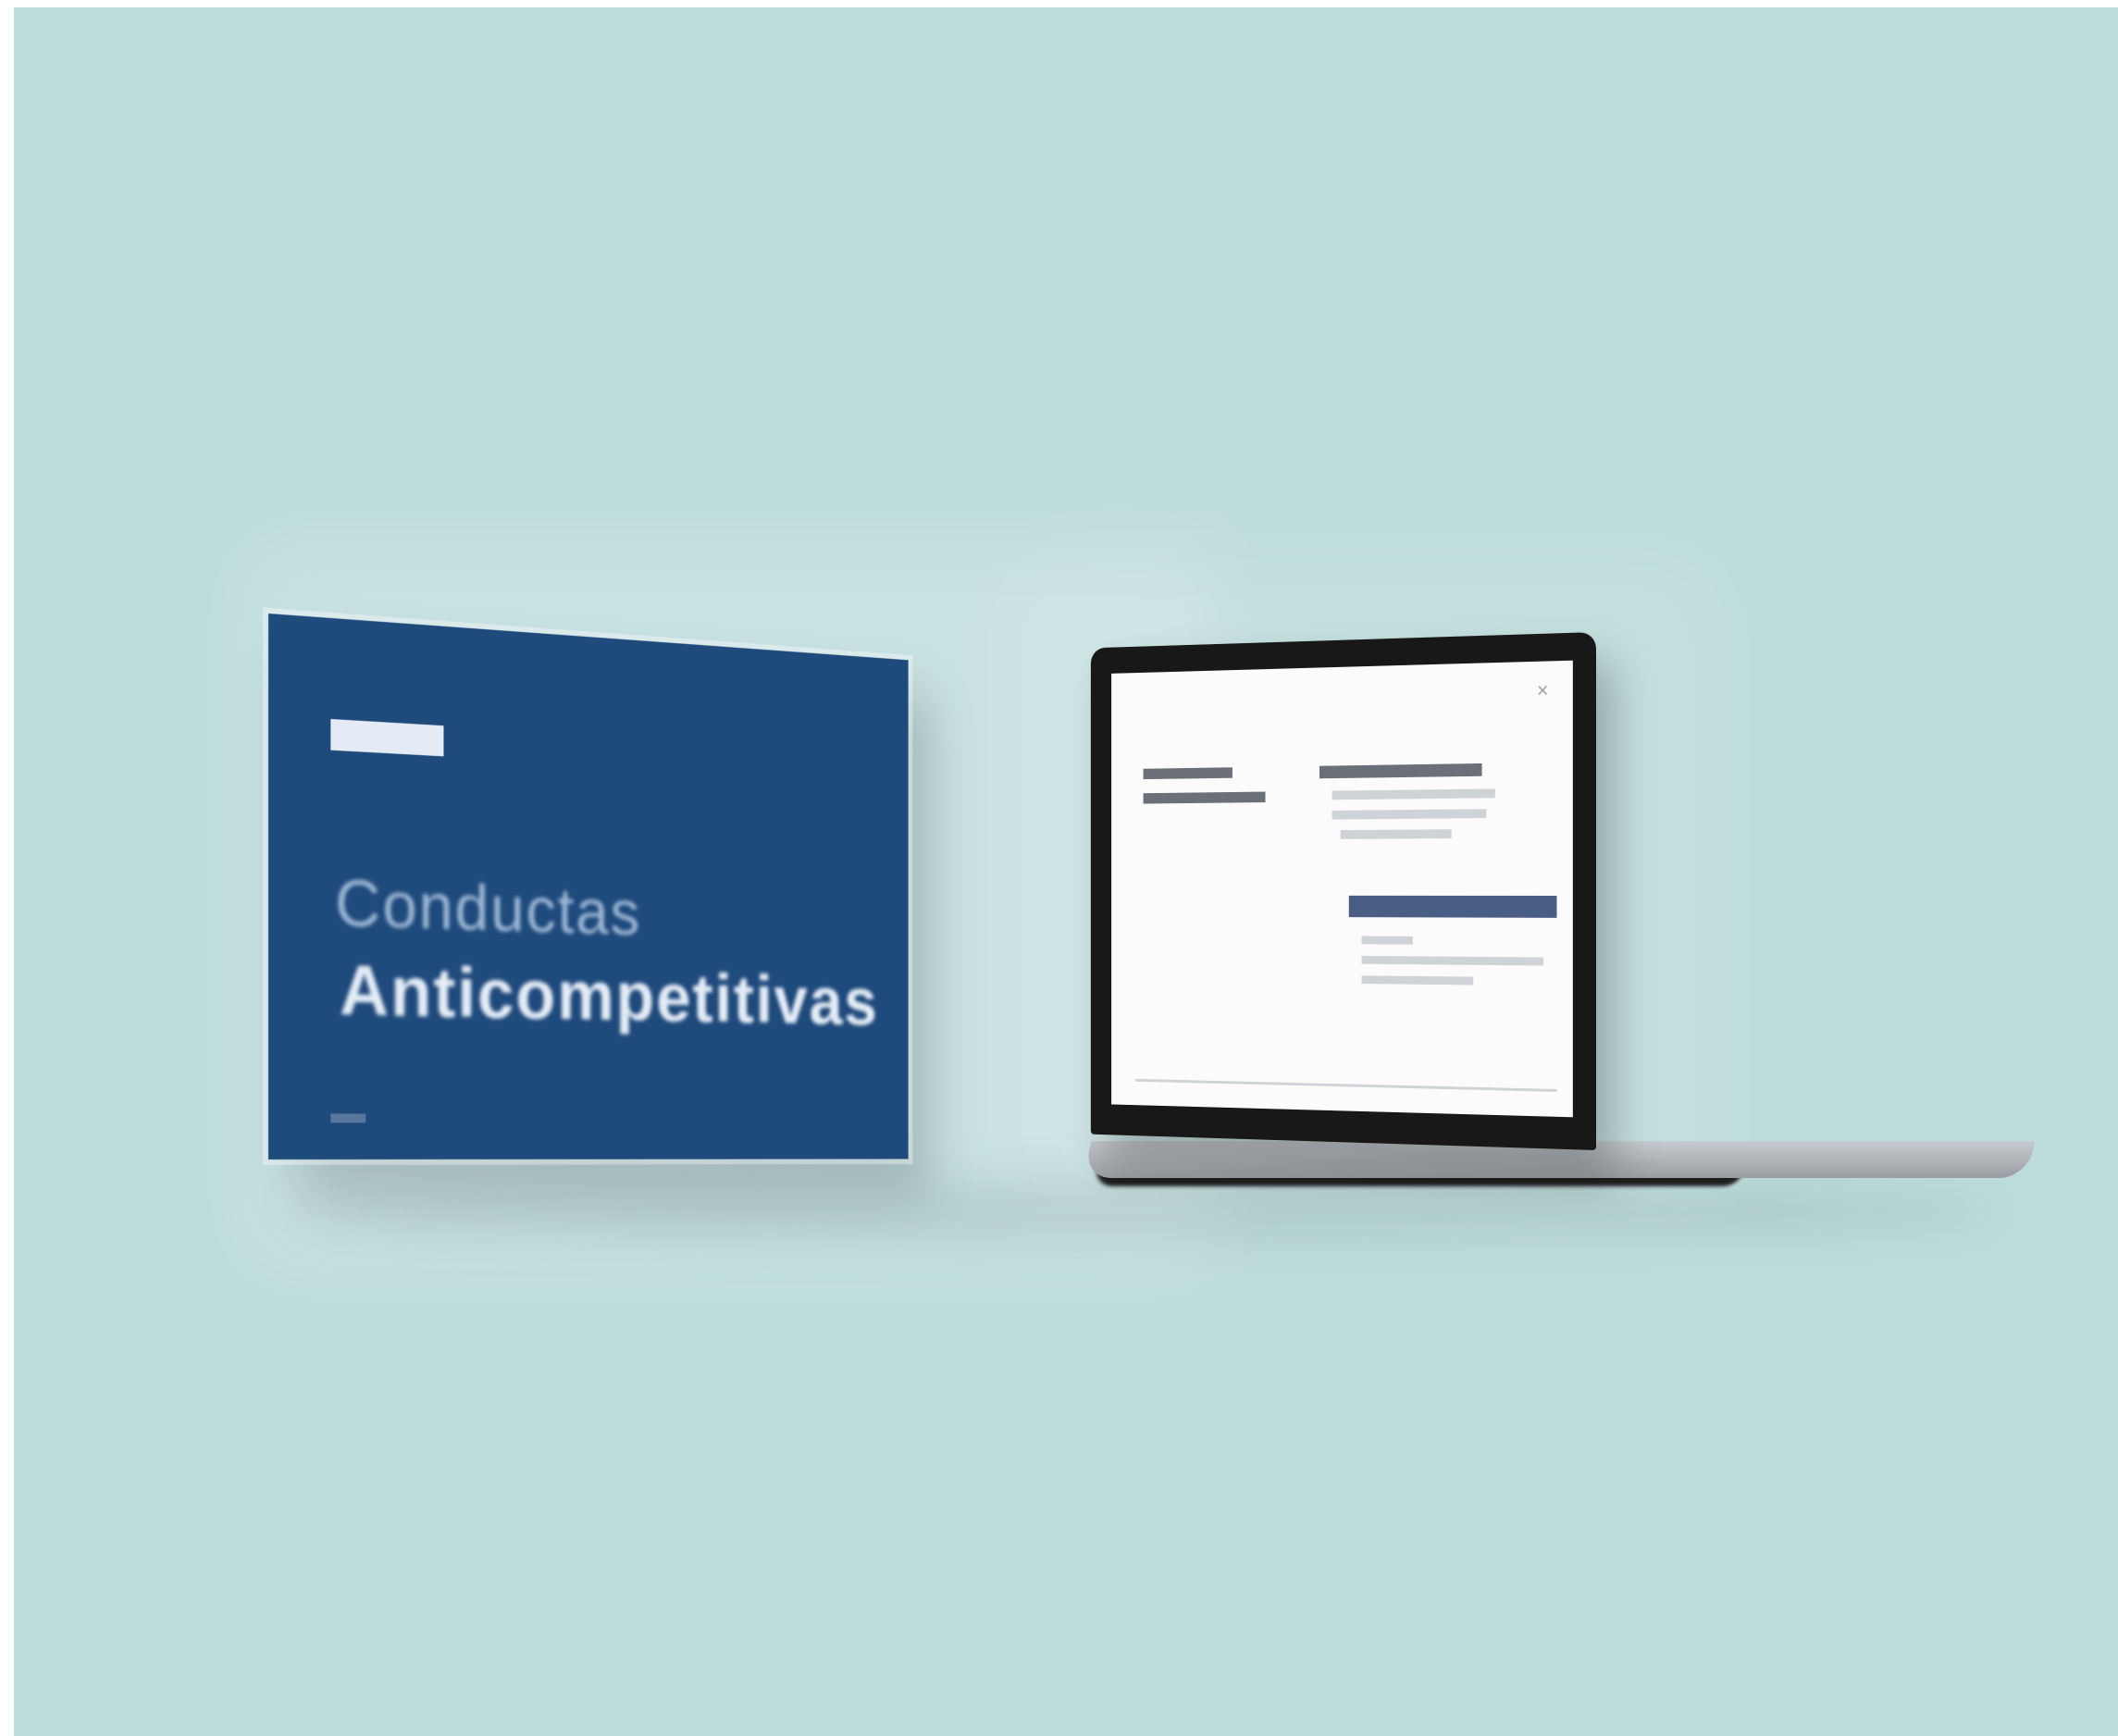 This screenshot has width=2118, height=1736. I want to click on laptop: ×, so click(1343, 891).